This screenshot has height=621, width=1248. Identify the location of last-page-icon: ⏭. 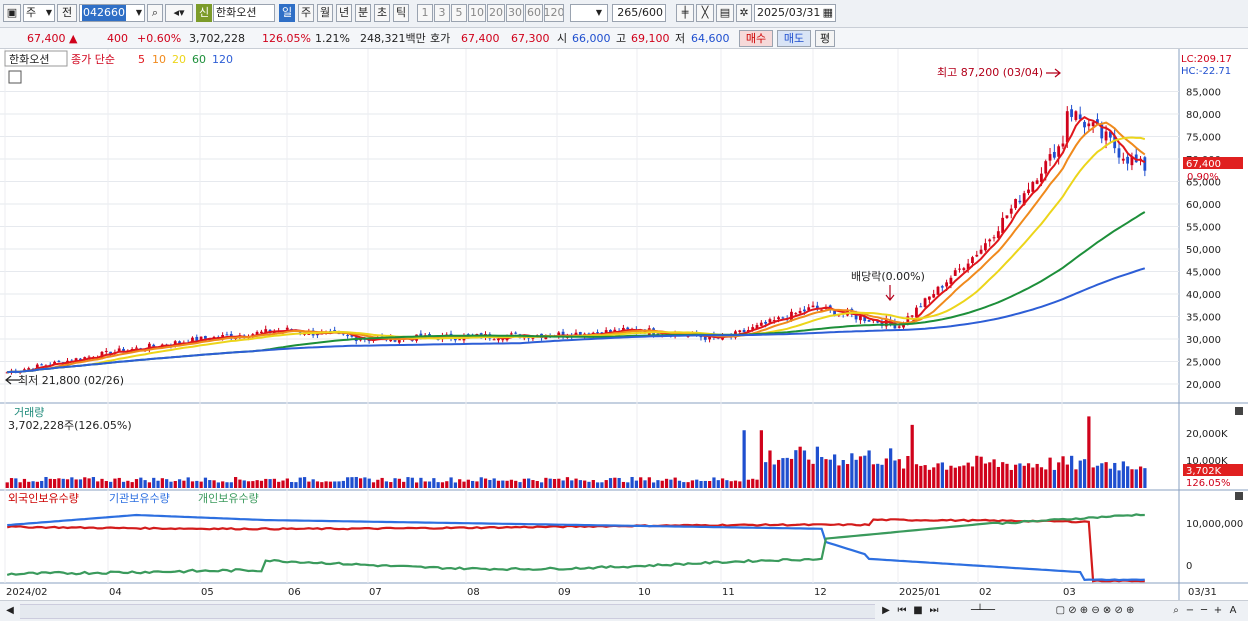
(934, 611).